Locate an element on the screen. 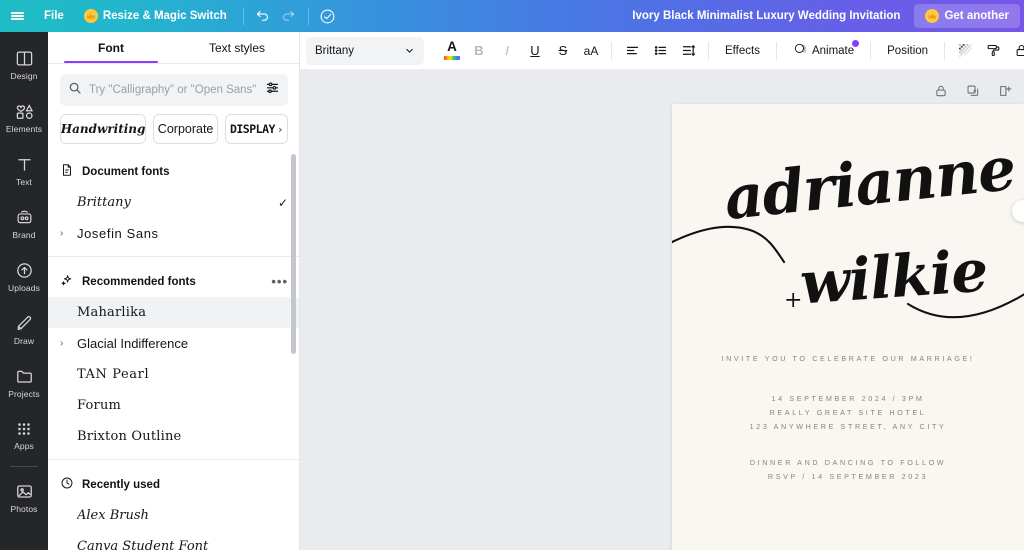  card-rsvp-line: RSVP / 14 SEPTEMBER 2023 is located at coordinates (848, 477).